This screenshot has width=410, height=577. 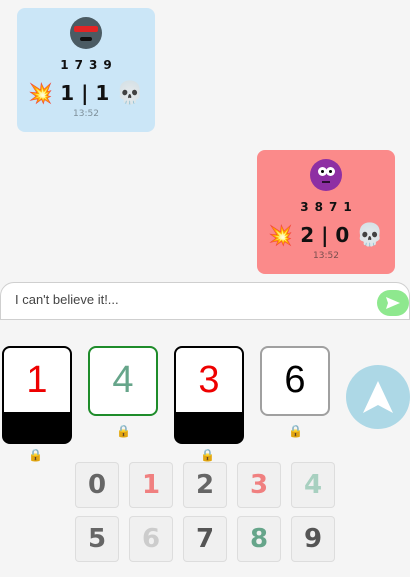 I want to click on deads-count: 1, so click(x=102, y=93).